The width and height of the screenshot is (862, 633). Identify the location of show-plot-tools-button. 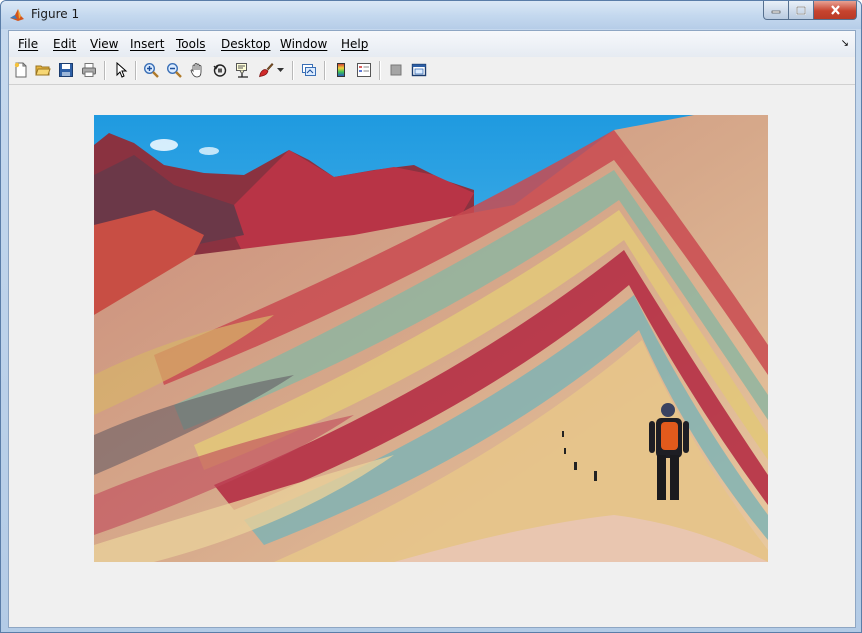
(419, 70).